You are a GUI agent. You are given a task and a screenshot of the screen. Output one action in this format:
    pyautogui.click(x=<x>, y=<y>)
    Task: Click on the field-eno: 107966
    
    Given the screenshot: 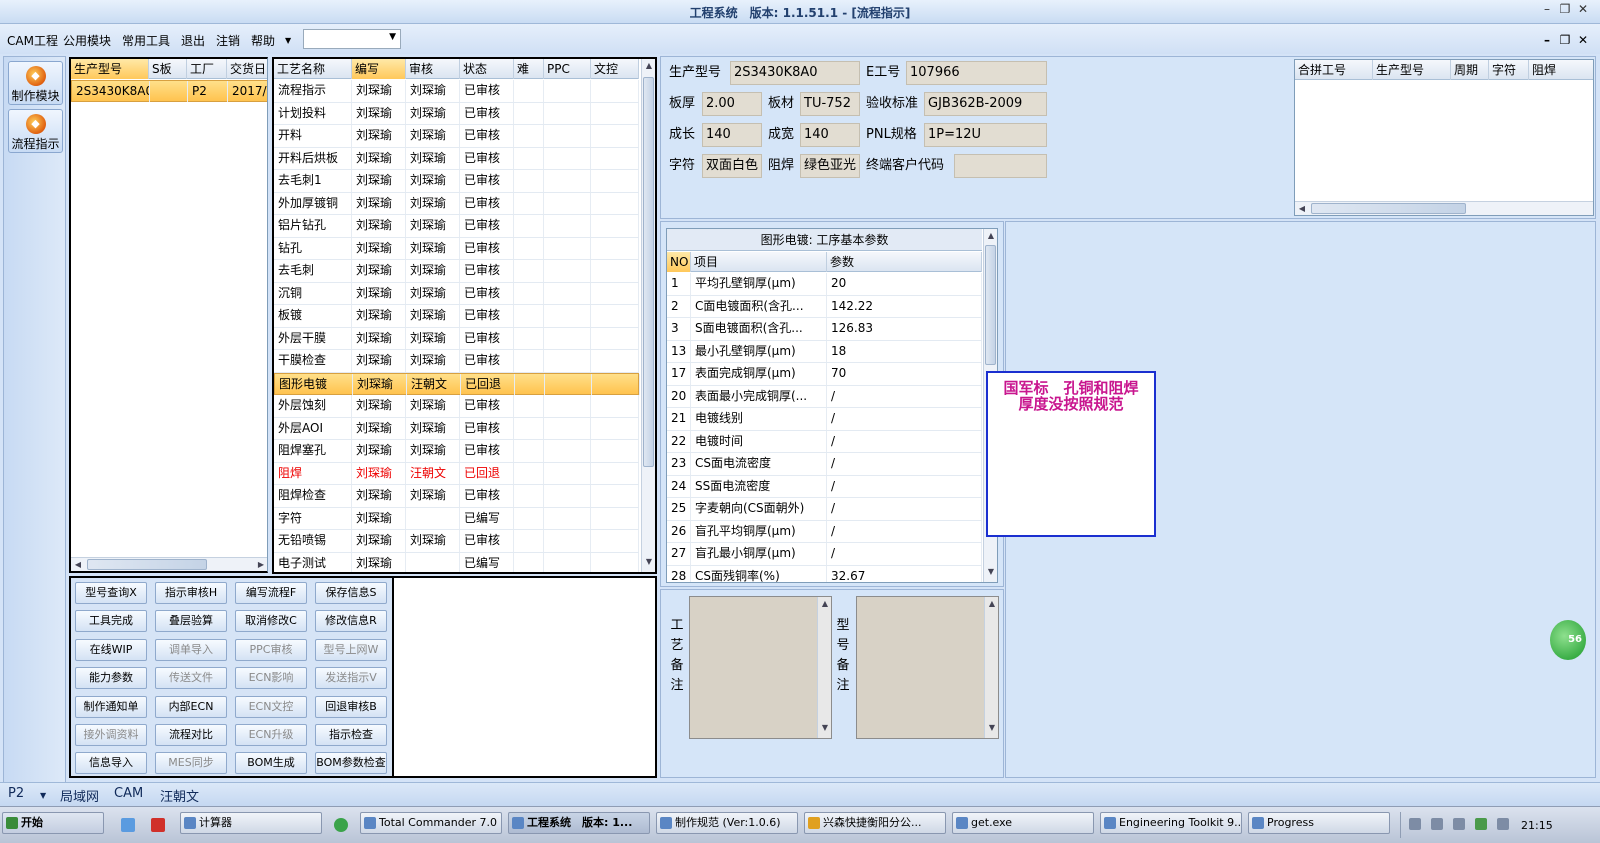 What is the action you would take?
    pyautogui.click(x=976, y=73)
    